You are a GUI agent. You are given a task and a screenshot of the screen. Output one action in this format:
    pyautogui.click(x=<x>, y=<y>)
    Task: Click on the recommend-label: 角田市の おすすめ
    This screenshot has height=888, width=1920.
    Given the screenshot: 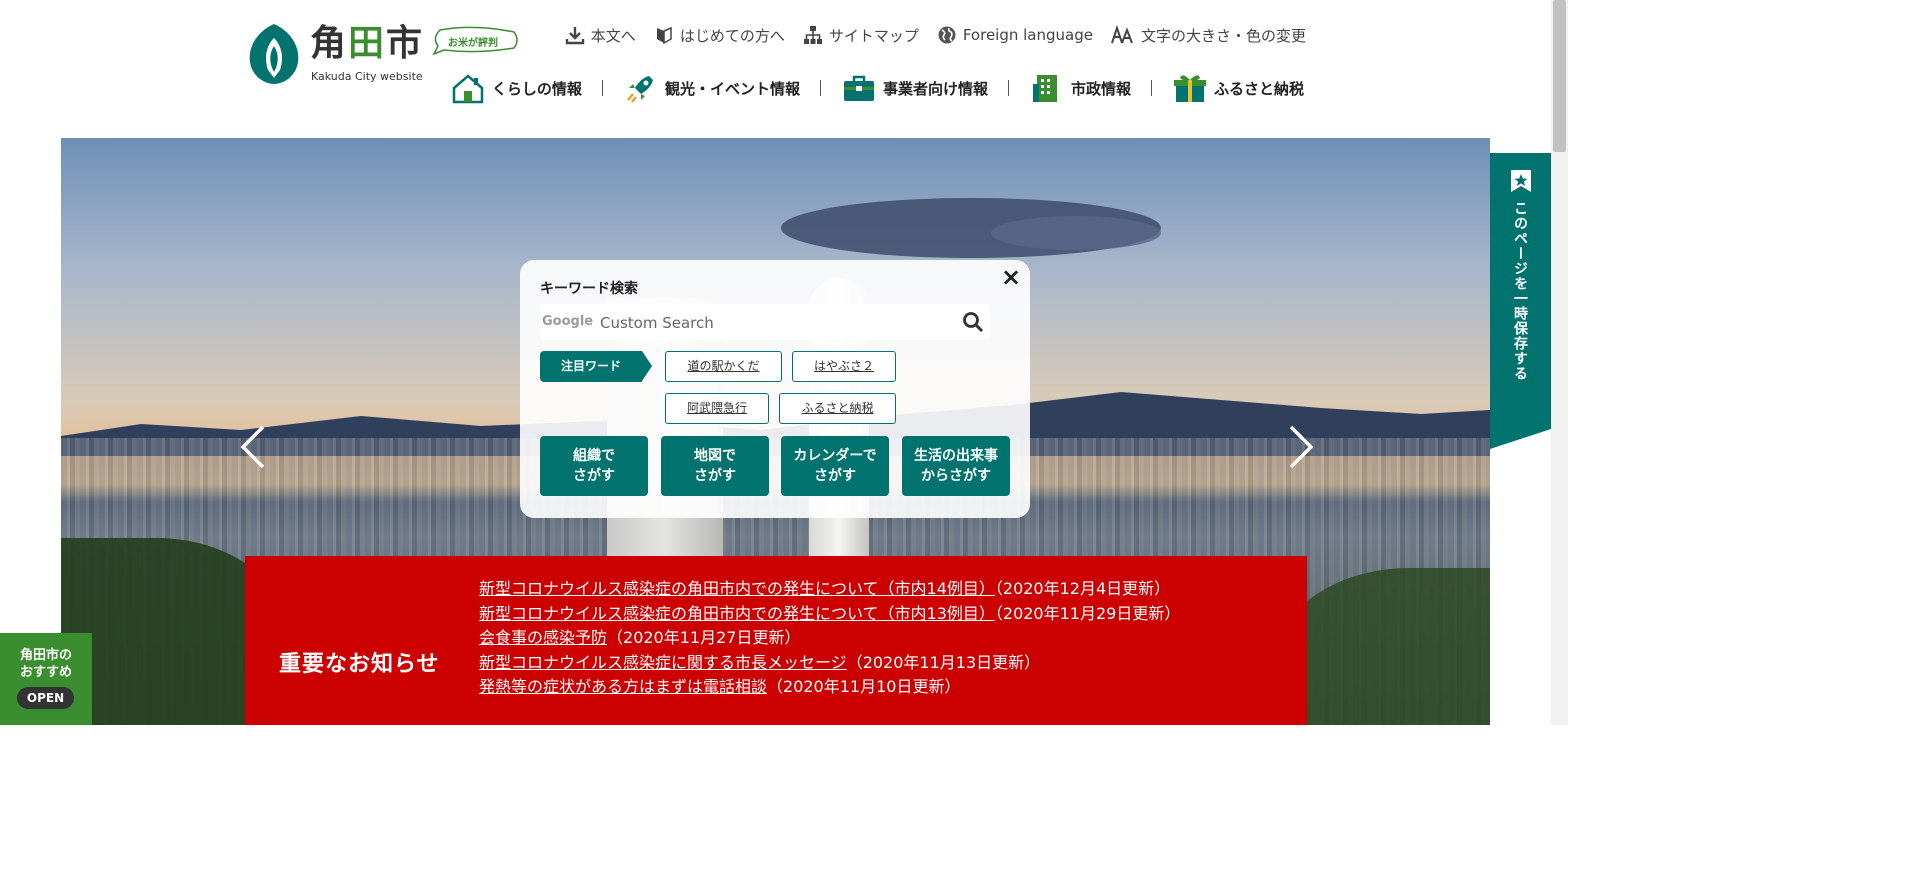 What is the action you would take?
    pyautogui.click(x=45, y=664)
    